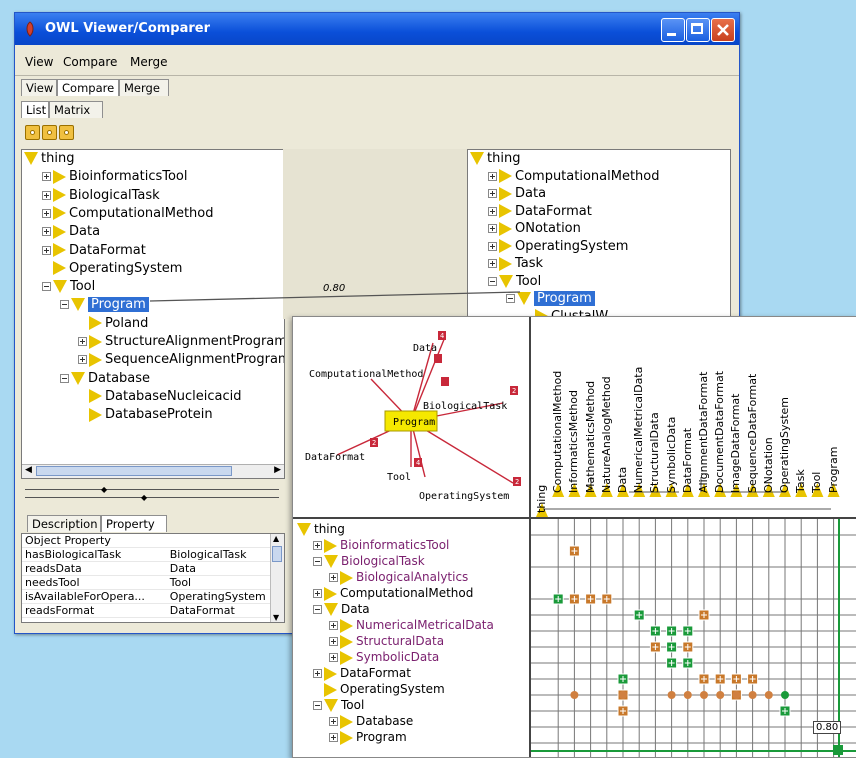 Image resolution: width=856 pixels, height=758 pixels. I want to click on tree-node: SymbolicData, so click(384, 657).